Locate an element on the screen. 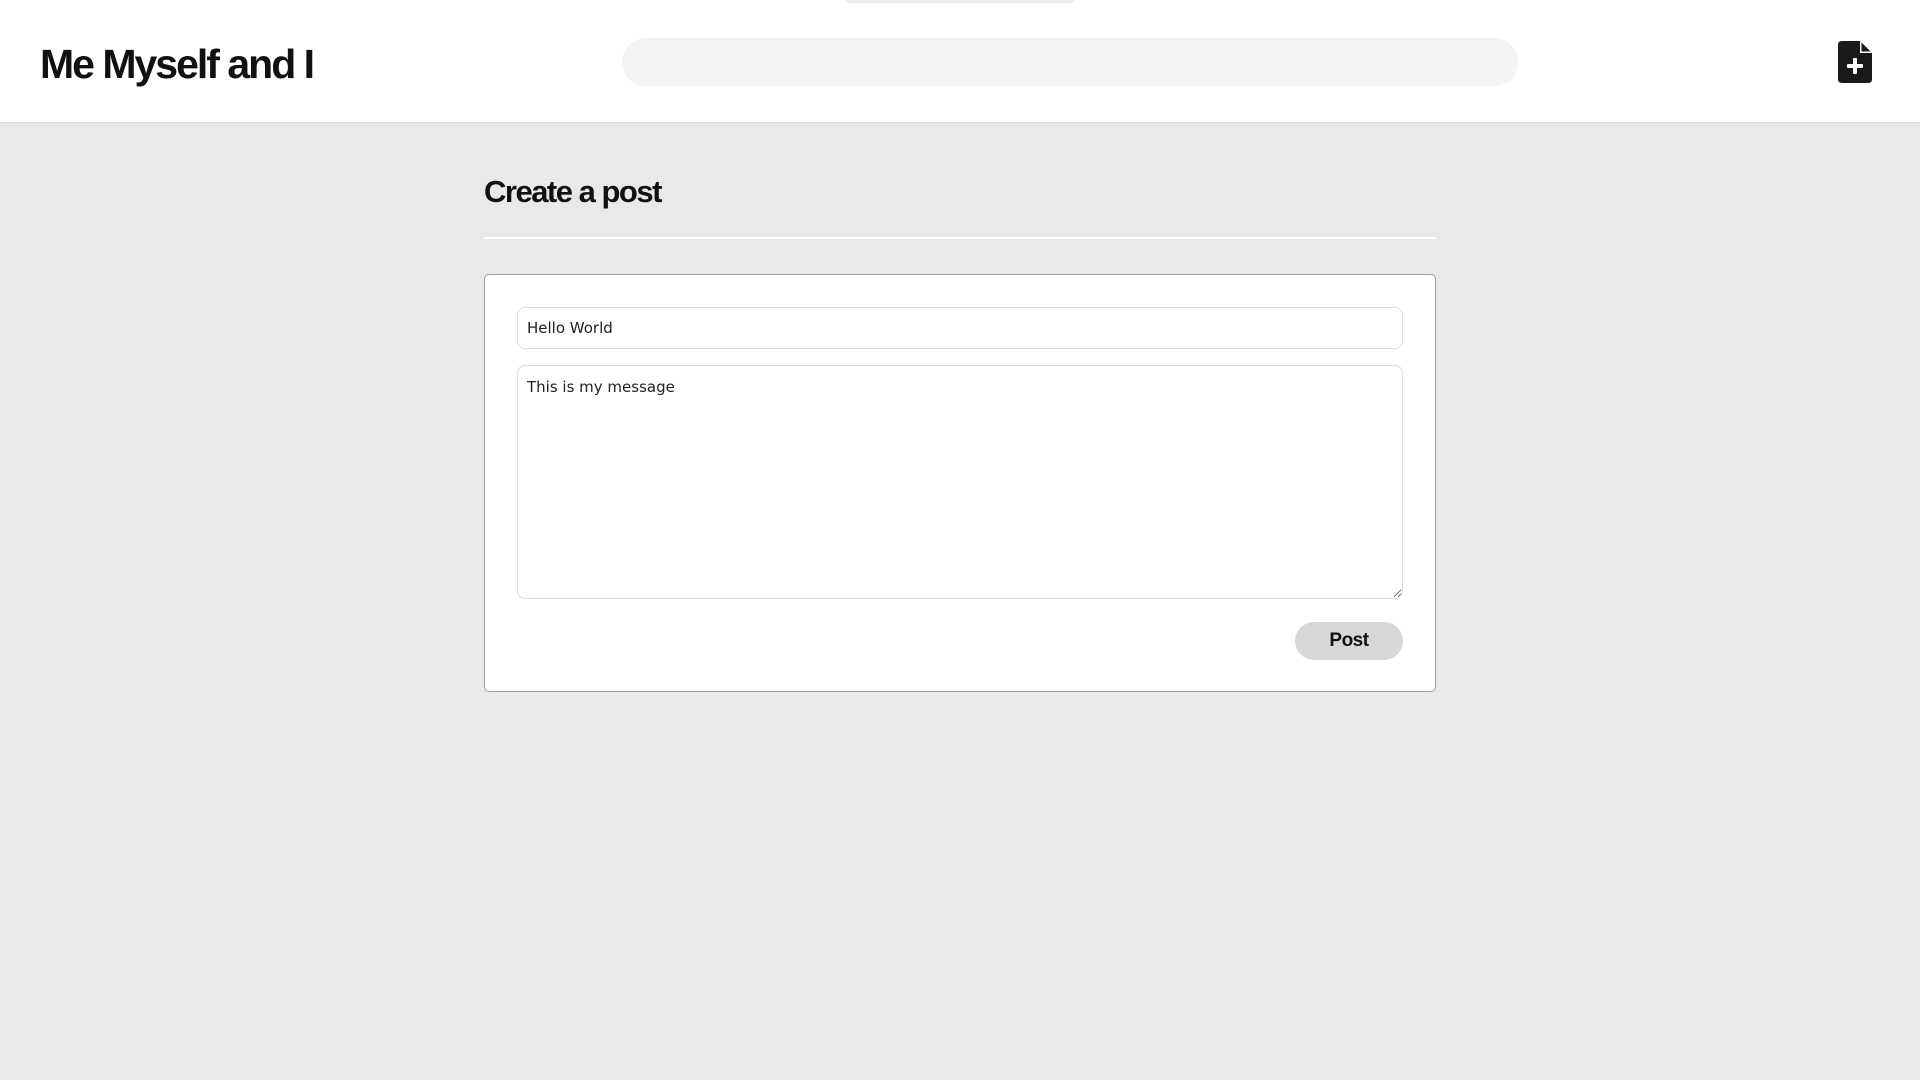  top-notch is located at coordinates (960, 1).